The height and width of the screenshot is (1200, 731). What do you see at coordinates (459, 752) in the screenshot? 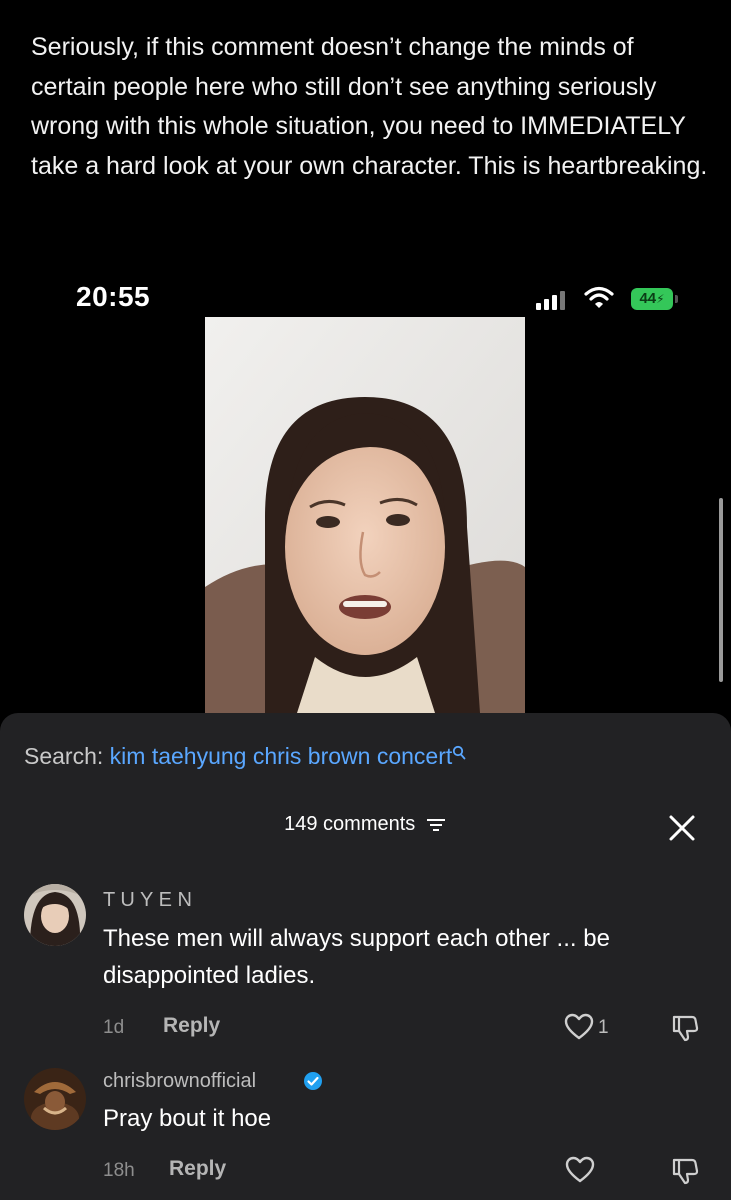
I see `search-icon` at bounding box center [459, 752].